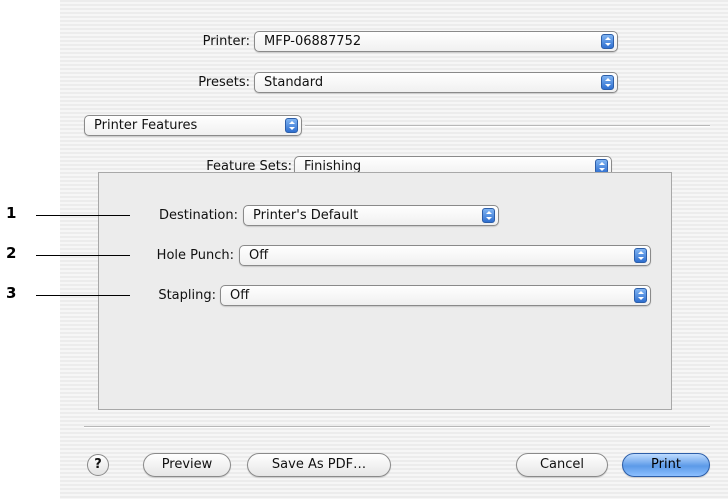 The image size is (728, 499). Describe the element at coordinates (371, 215) in the screenshot. I see `destination-popup: Printer's Default` at that location.